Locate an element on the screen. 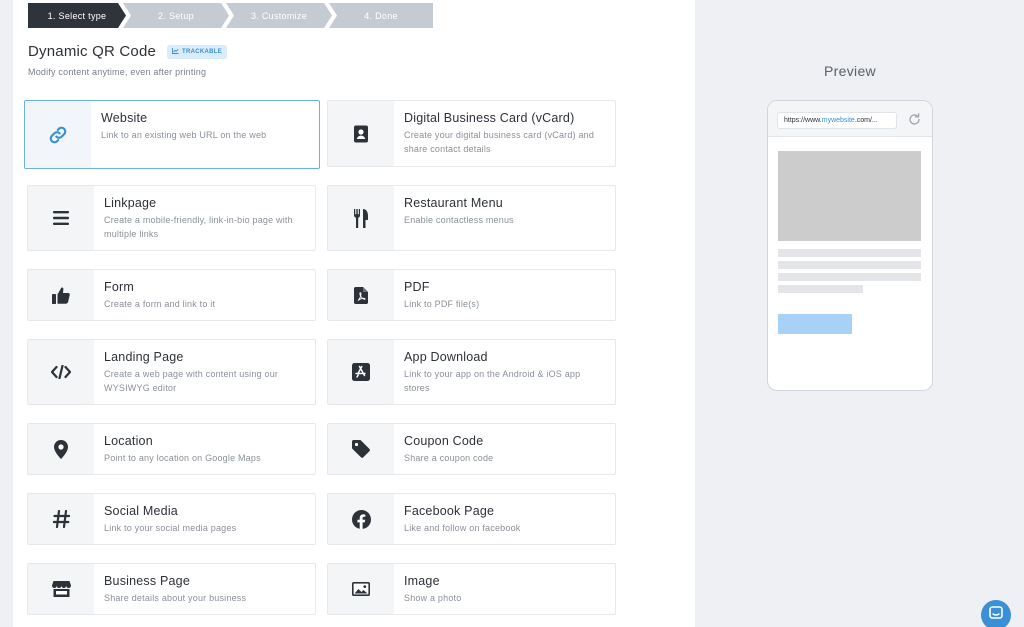 This screenshot has width=1024, height=627. type-name: Digital Business Card (vCard) is located at coordinates (489, 118).